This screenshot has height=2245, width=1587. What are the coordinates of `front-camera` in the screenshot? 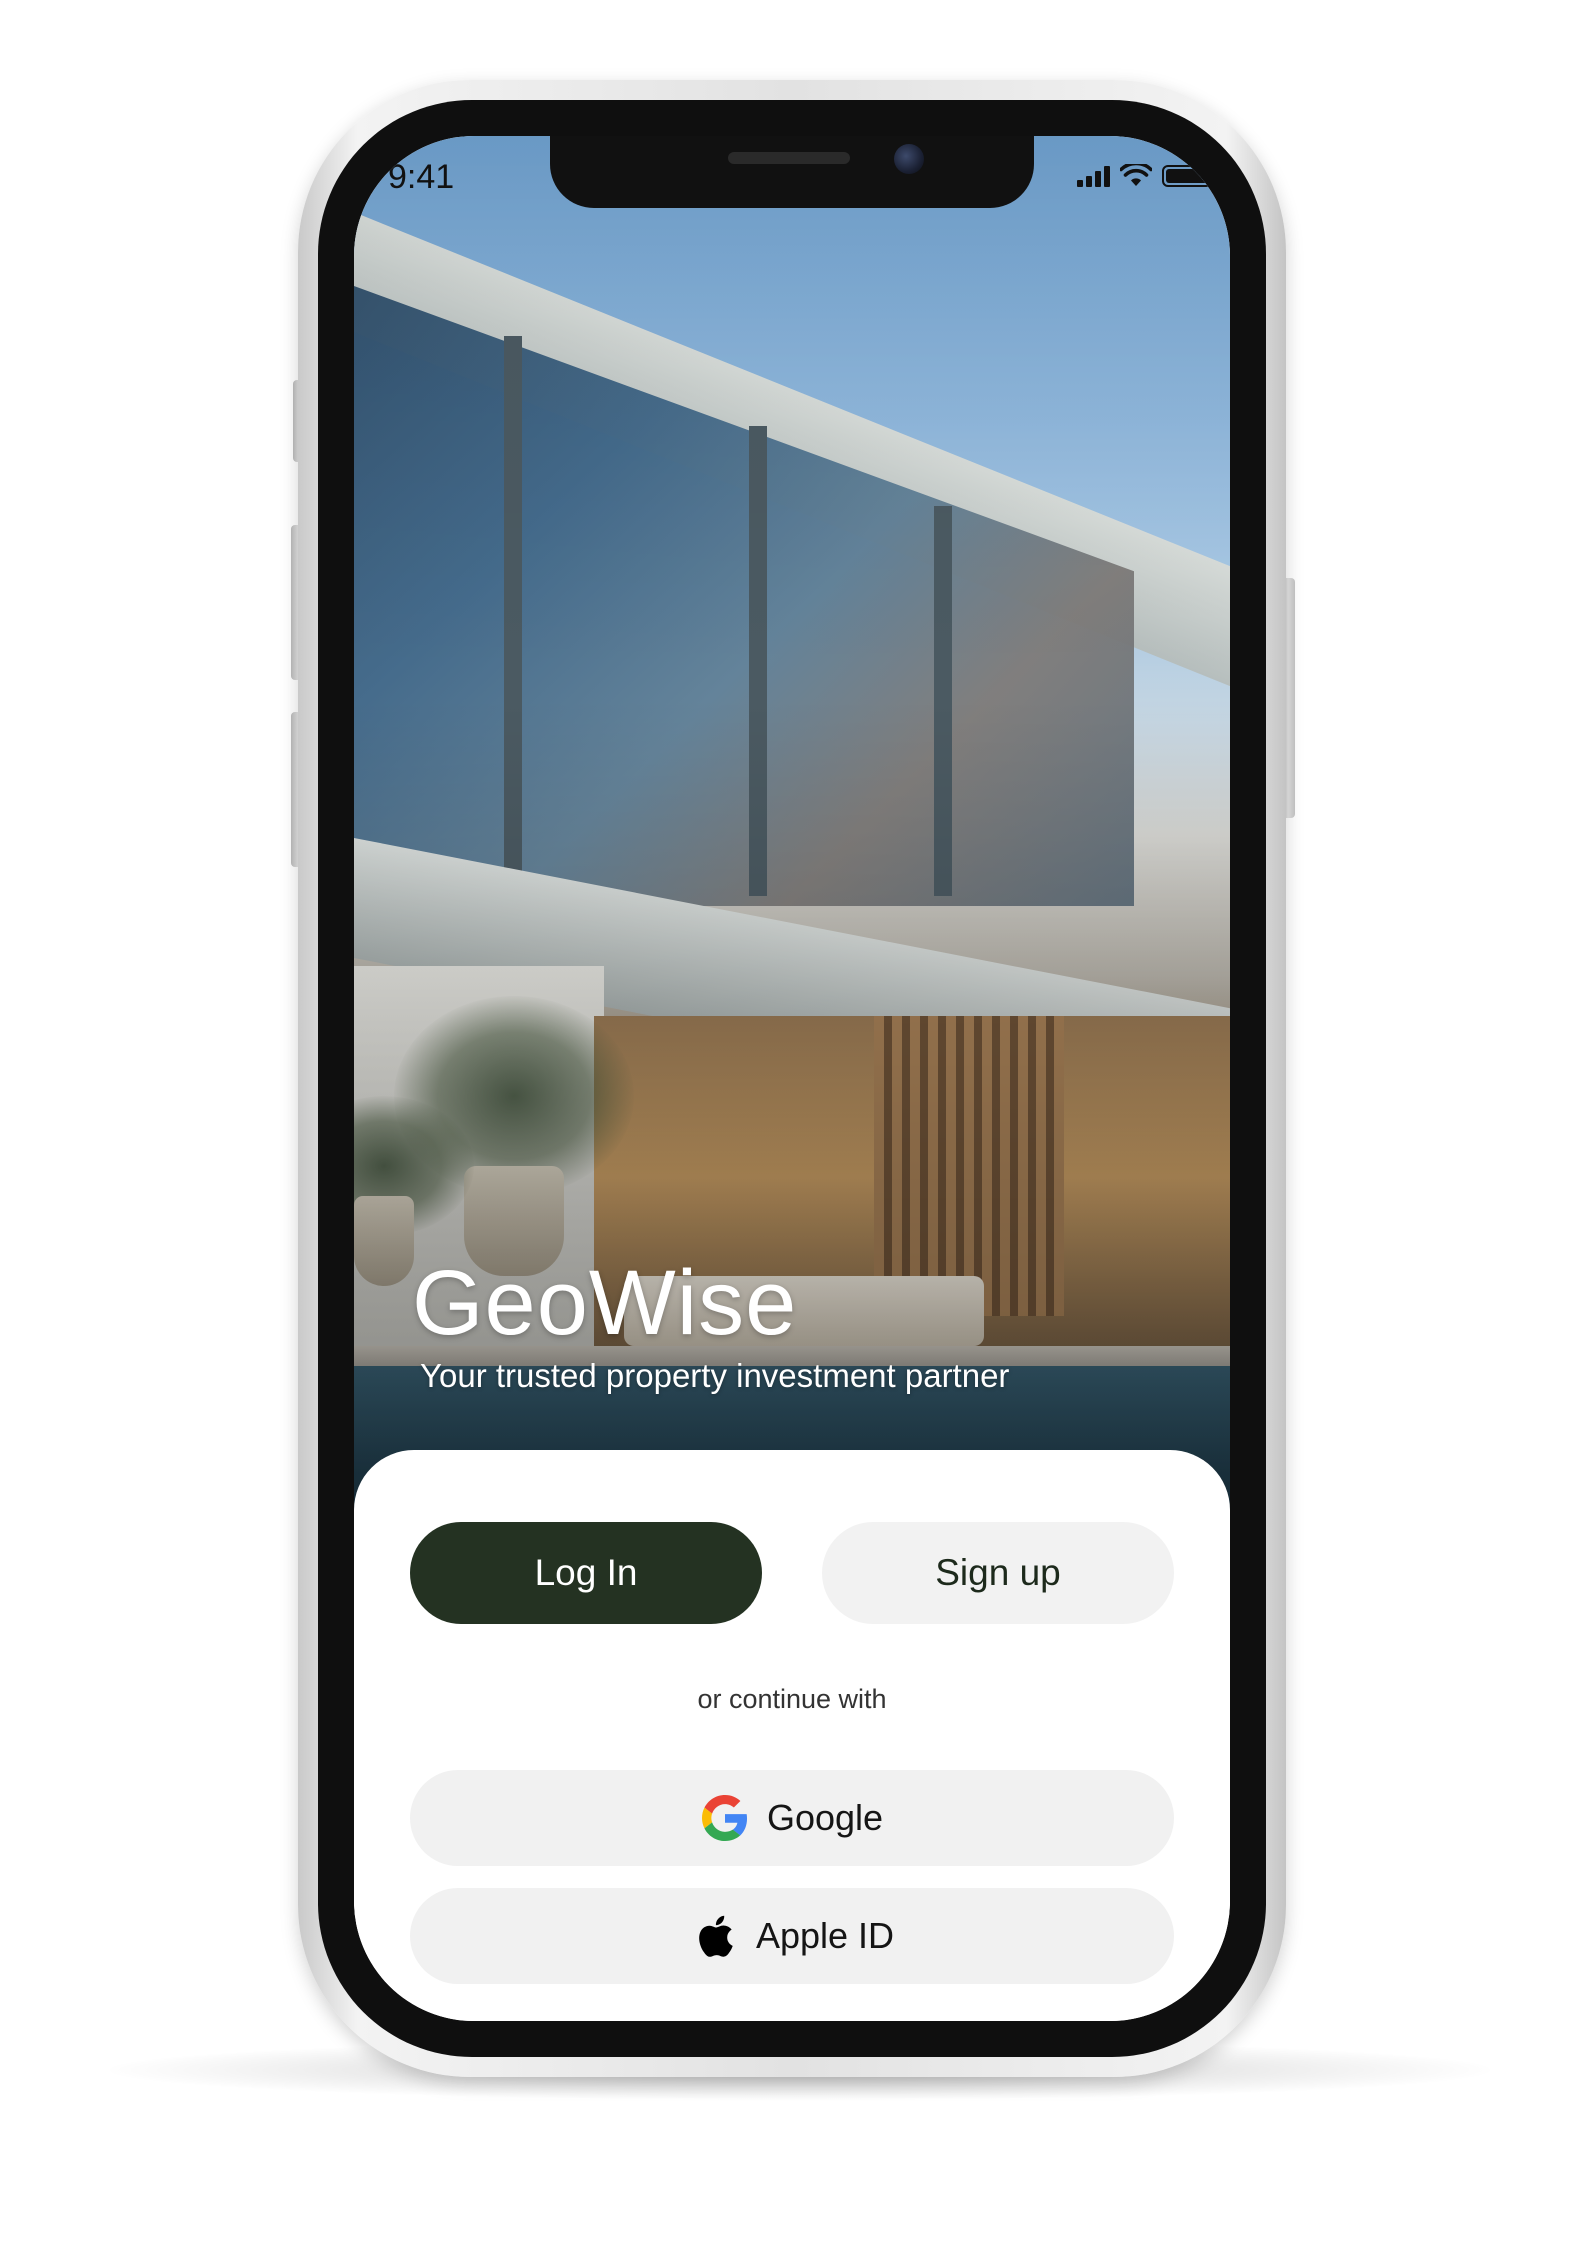 It's located at (909, 159).